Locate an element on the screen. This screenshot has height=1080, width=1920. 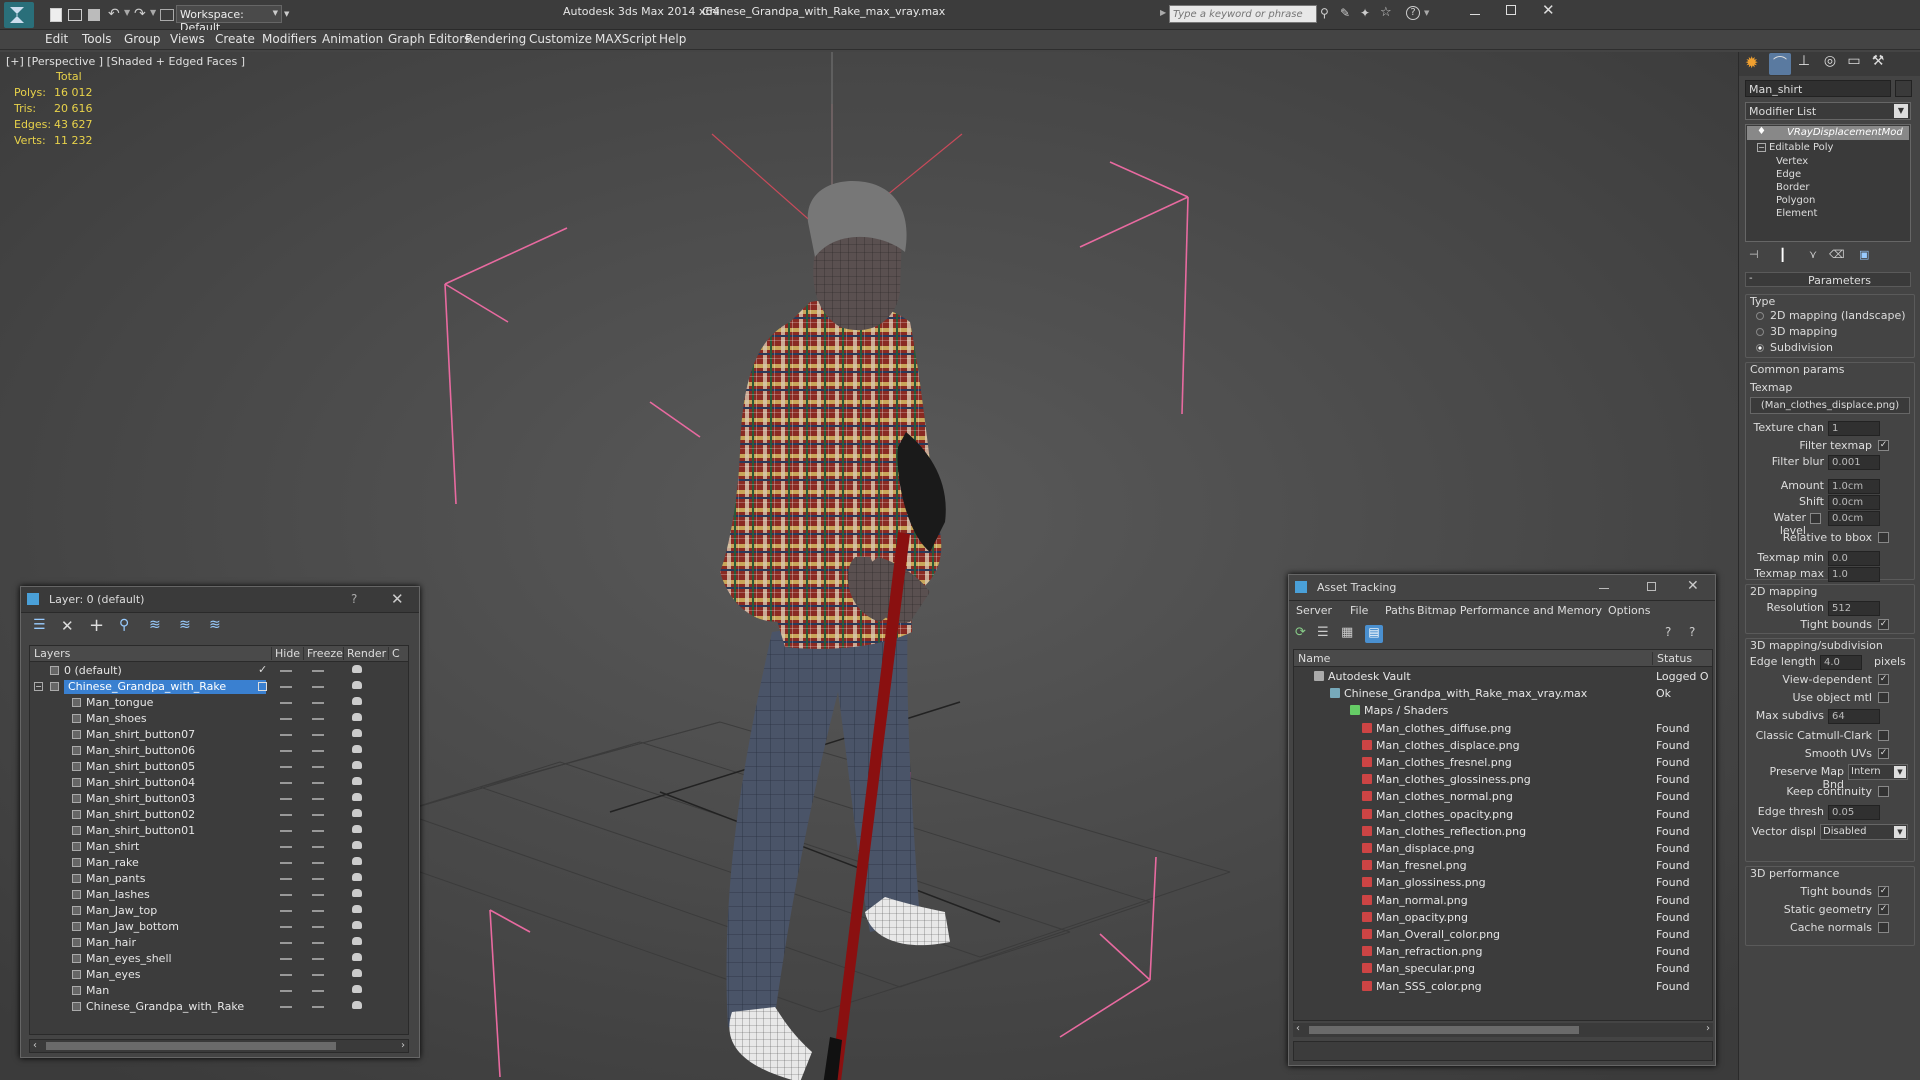
water-level-checkbox is located at coordinates (1815, 518).